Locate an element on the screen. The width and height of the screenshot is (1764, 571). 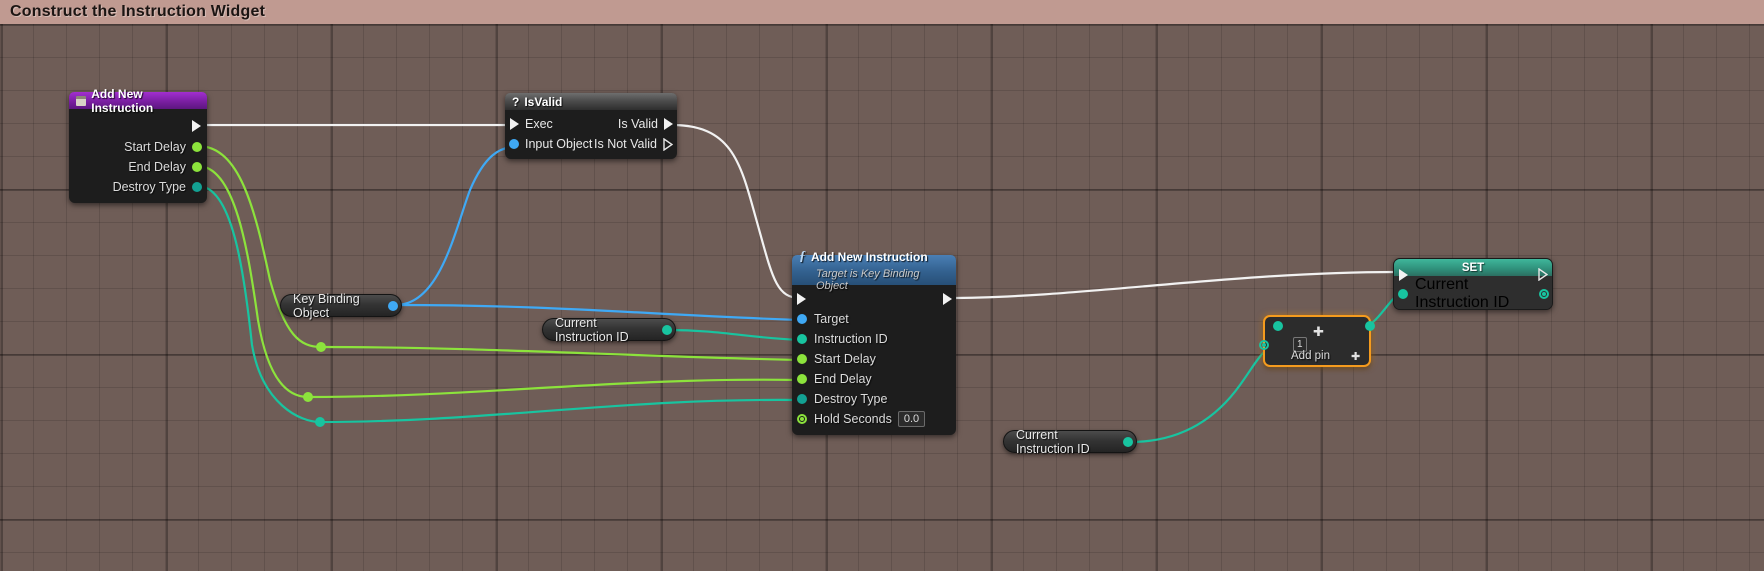
pin-row-target: Target is located at coordinates (874, 319).